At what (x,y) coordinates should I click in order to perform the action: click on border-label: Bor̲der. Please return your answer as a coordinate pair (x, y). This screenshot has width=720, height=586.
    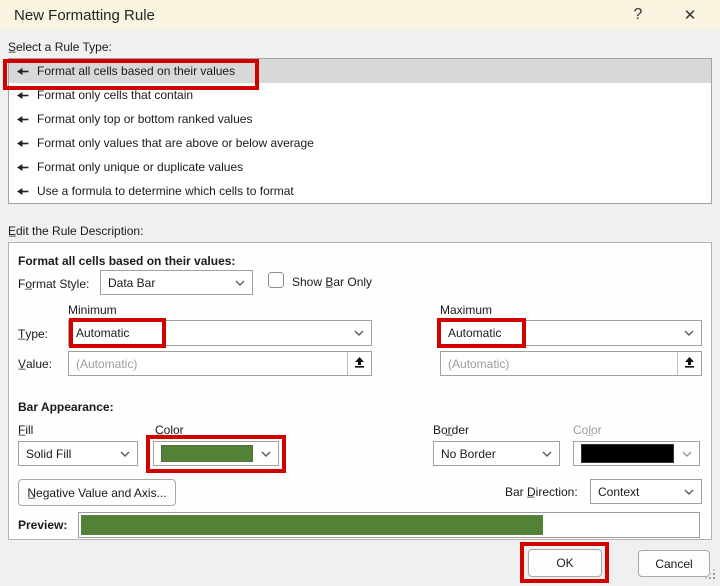
    Looking at the image, I should click on (451, 430).